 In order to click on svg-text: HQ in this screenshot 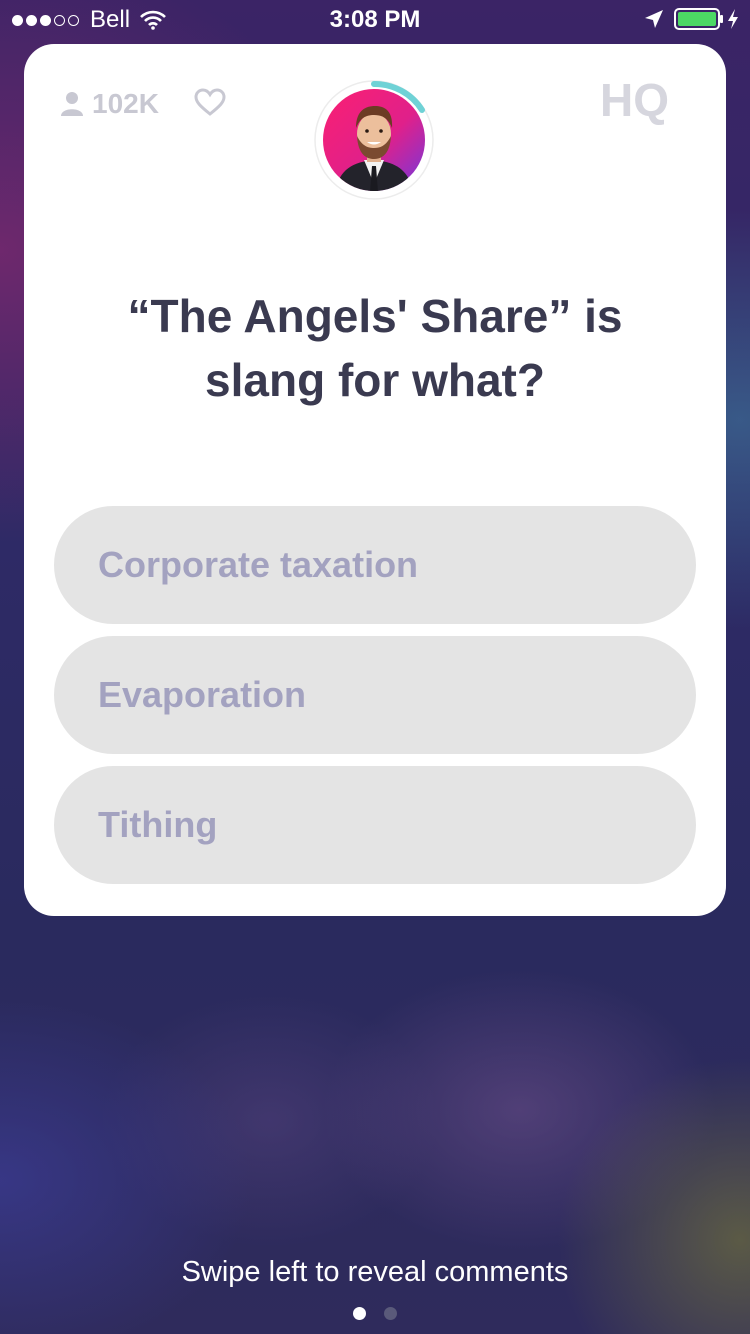, I will do `click(634, 100)`.